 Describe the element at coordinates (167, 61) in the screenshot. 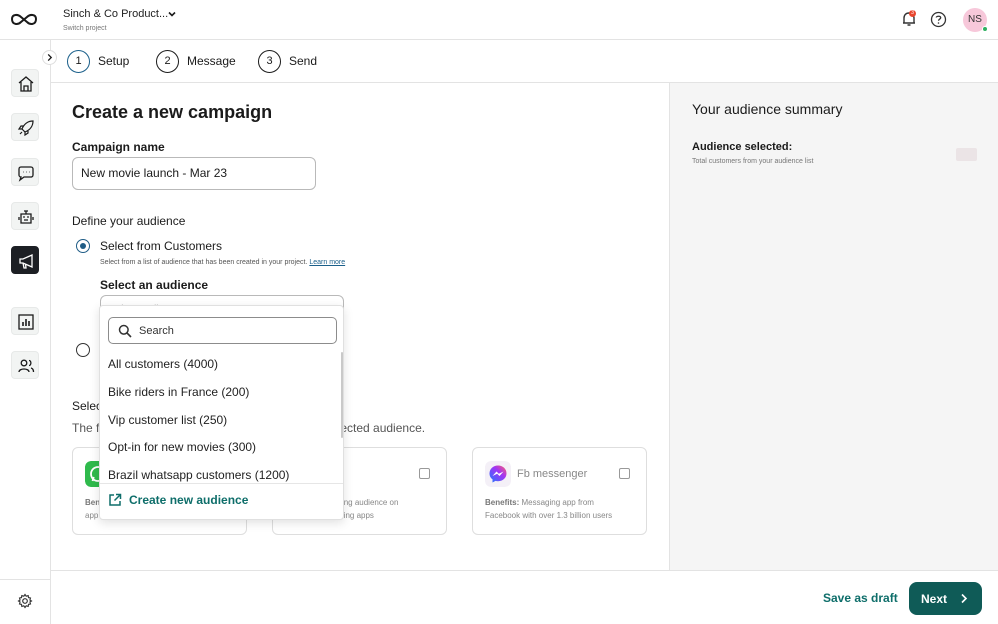

I see `step-number: 2` at that location.